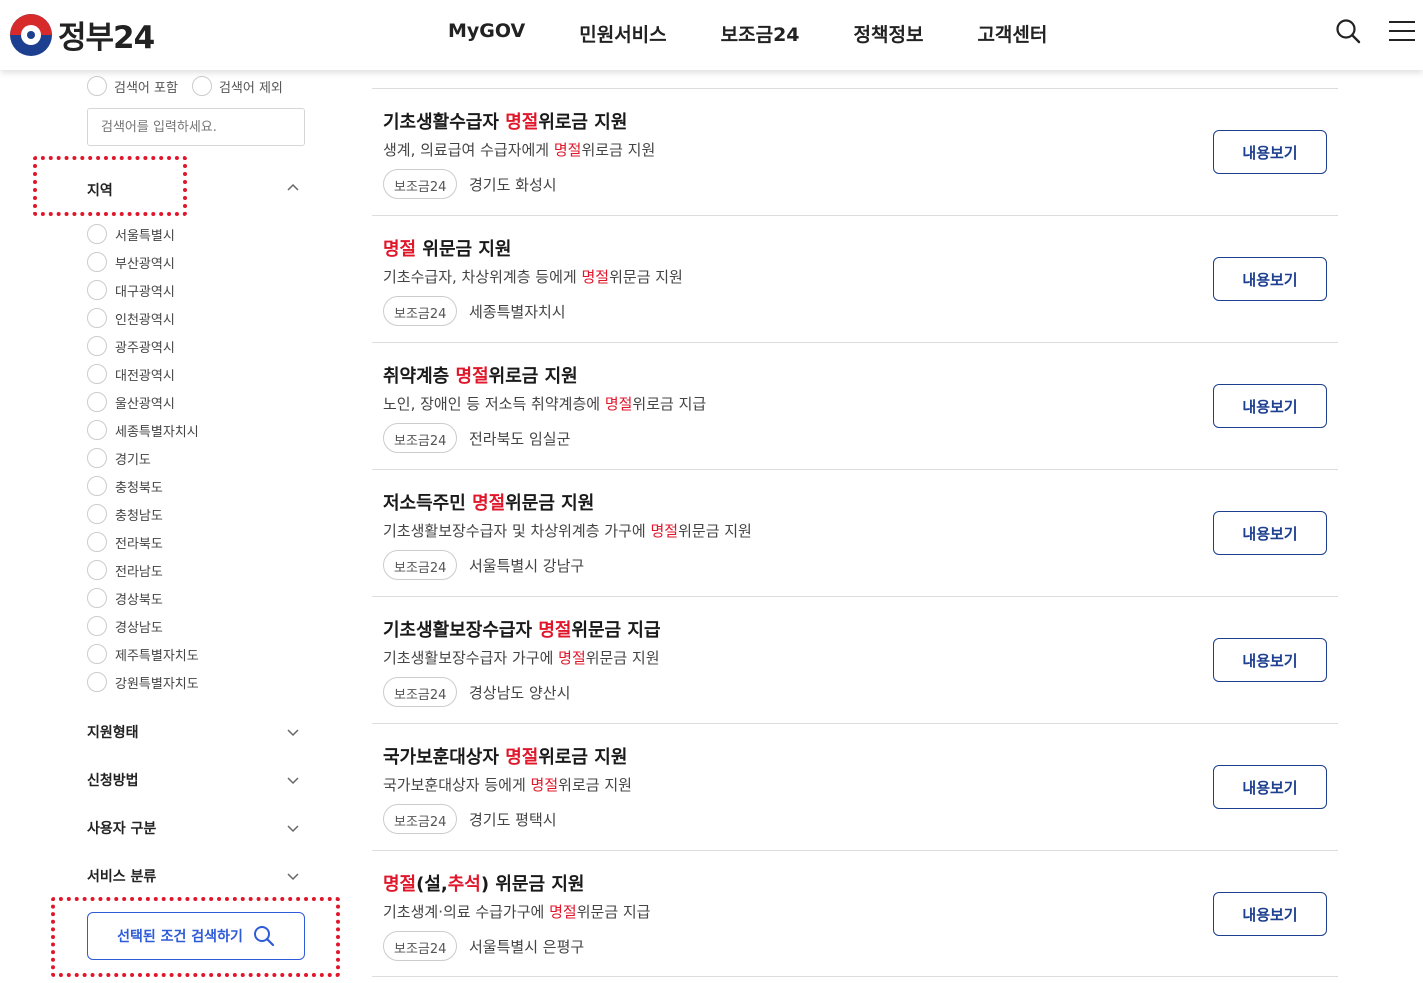 The width and height of the screenshot is (1423, 983). I want to click on region-option: 세종특별자치시, so click(143, 430).